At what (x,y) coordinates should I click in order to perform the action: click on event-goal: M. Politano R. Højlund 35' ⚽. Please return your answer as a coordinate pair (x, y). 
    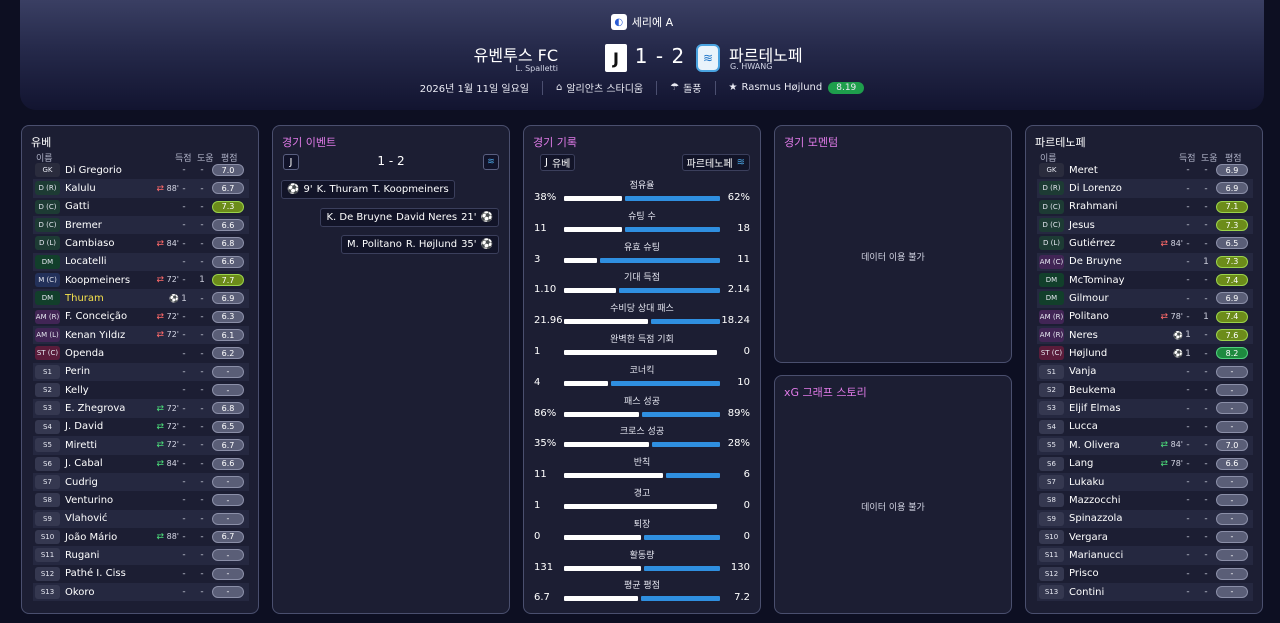
    Looking at the image, I should click on (420, 244).